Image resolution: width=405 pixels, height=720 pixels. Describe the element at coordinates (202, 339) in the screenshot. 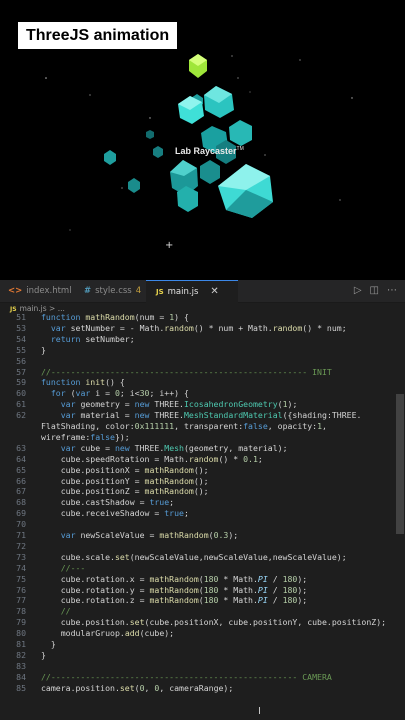

I see `code-line: 54 return setNumber;` at that location.